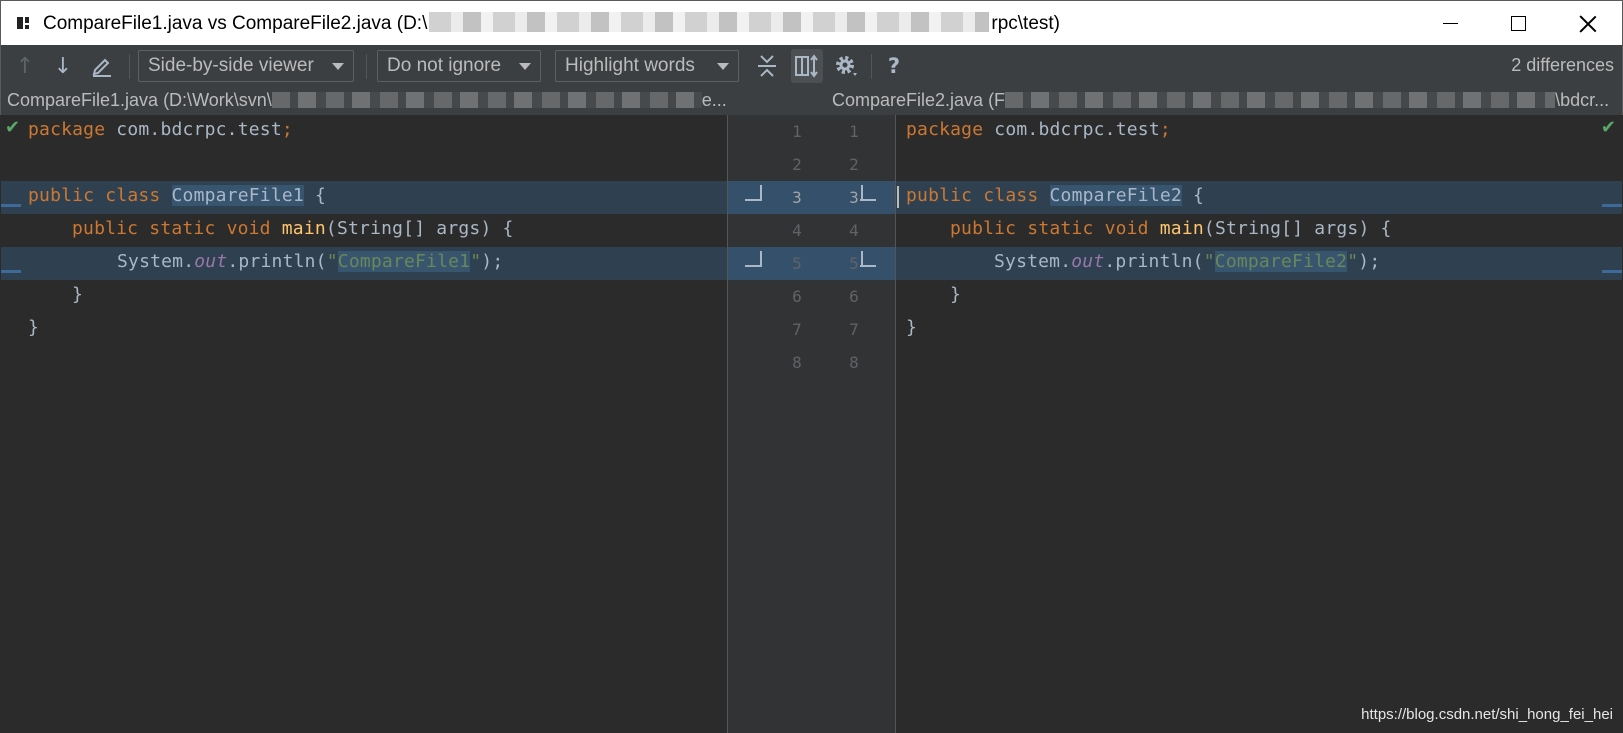 This screenshot has width=1623, height=733. I want to click on edit-source-button, so click(102, 66).